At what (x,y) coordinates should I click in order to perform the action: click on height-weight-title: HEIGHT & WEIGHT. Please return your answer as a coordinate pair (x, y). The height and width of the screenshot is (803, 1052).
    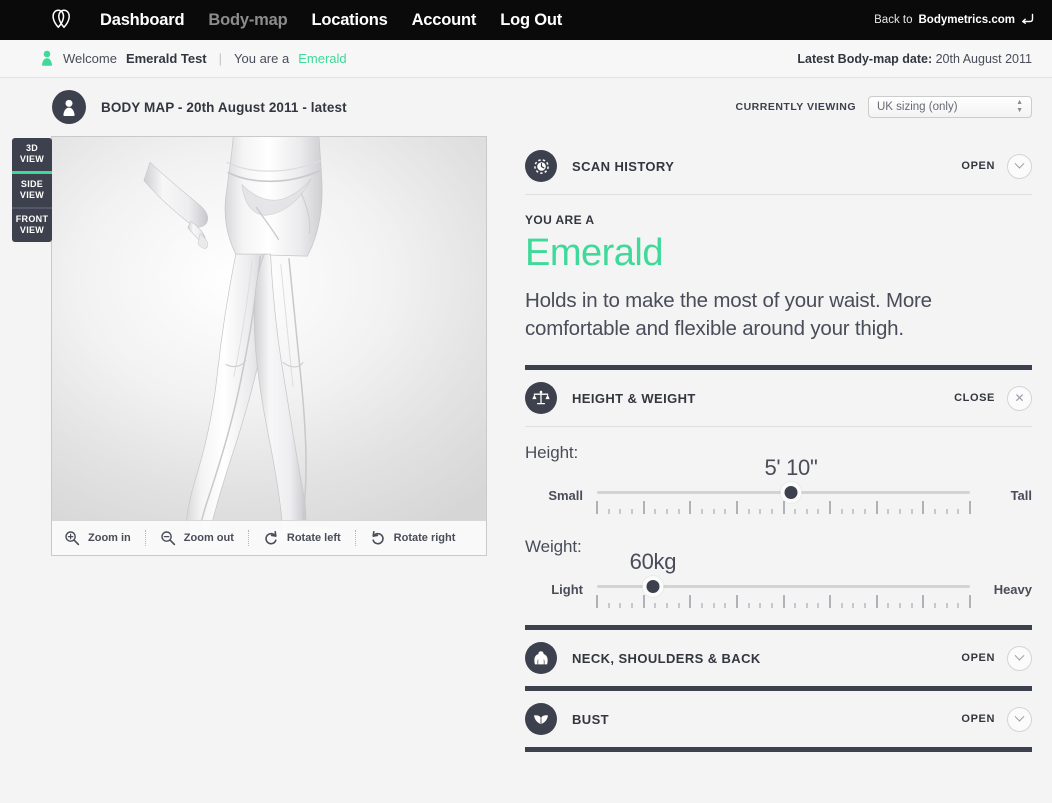
    Looking at the image, I should click on (634, 398).